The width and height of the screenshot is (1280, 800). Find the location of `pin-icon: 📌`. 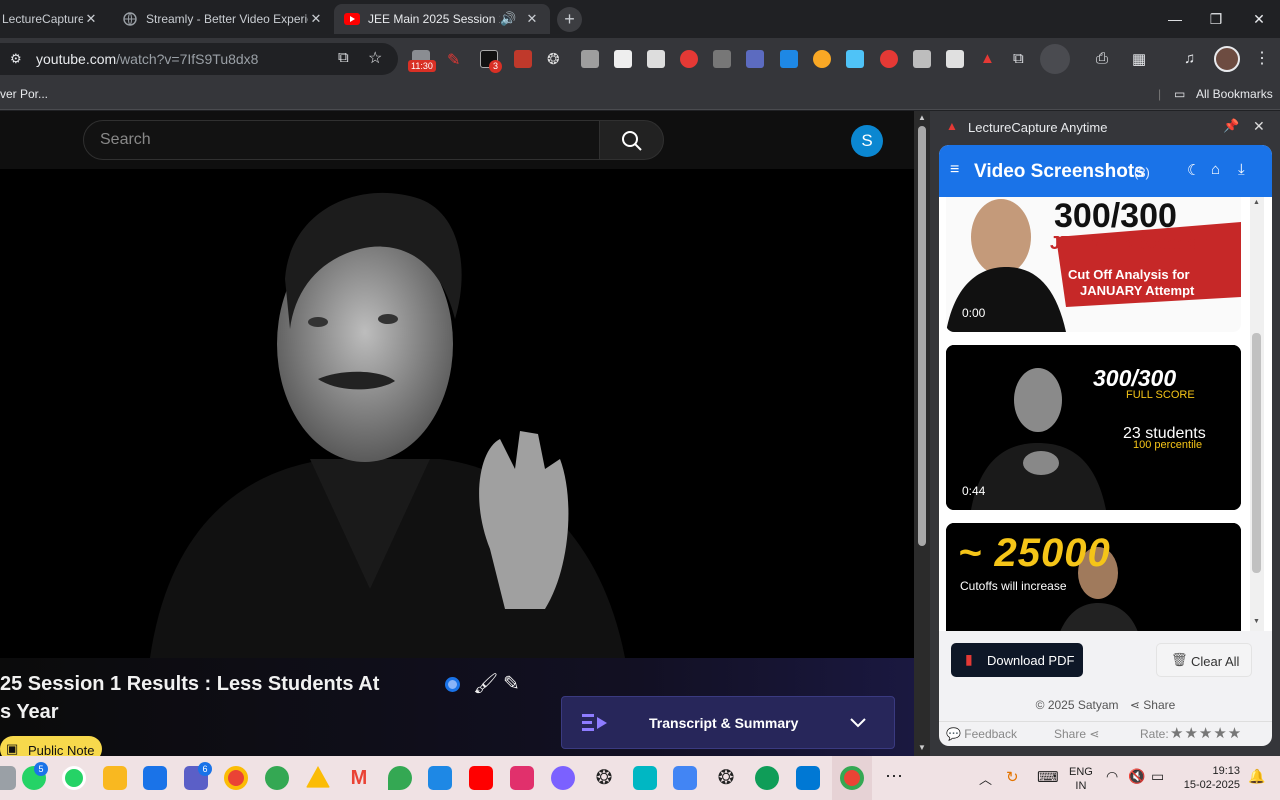

pin-icon: 📌 is located at coordinates (1231, 126).